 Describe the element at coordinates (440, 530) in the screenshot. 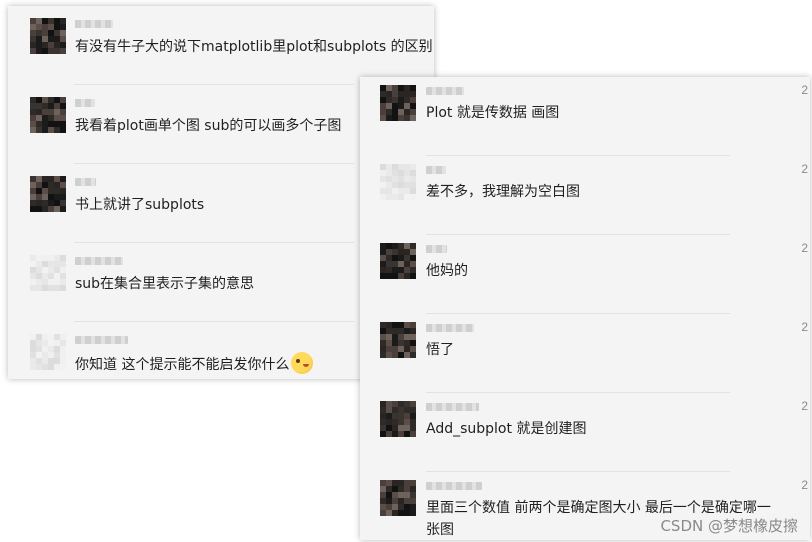

I see `message-text-content-line2: 张图` at that location.